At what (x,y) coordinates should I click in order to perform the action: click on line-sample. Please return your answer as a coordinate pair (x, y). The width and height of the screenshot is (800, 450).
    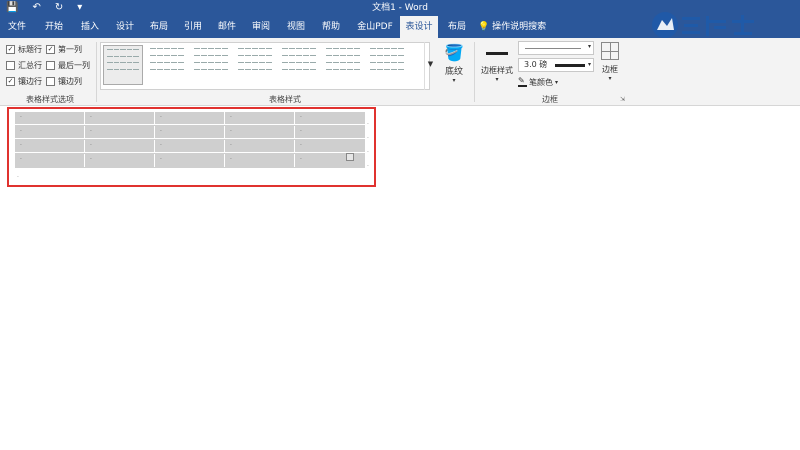
    Looking at the image, I should click on (553, 48).